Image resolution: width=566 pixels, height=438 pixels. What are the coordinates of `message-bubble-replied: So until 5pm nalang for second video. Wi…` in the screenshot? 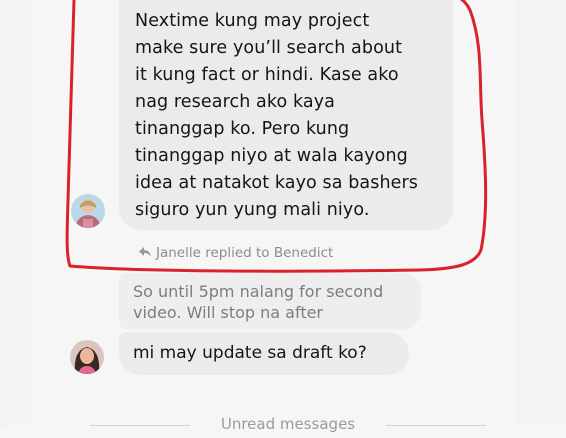 It's located at (270, 301).